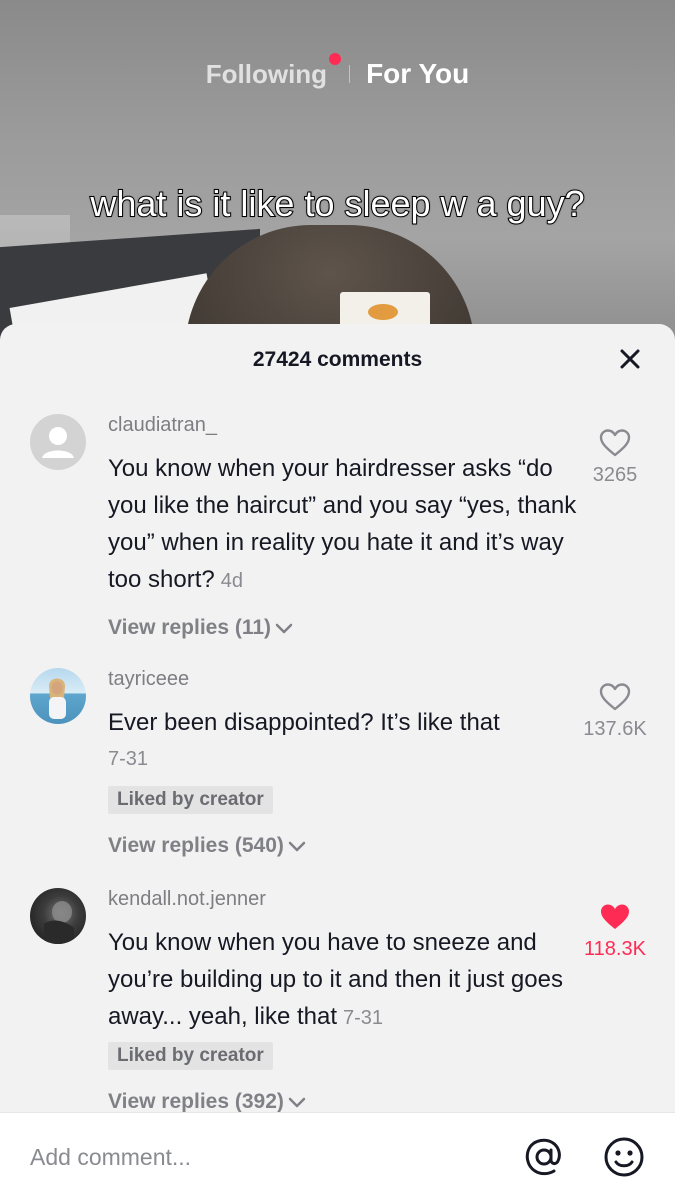 The height and width of the screenshot is (1200, 675). I want to click on notification-dot-icon, so click(335, 58).